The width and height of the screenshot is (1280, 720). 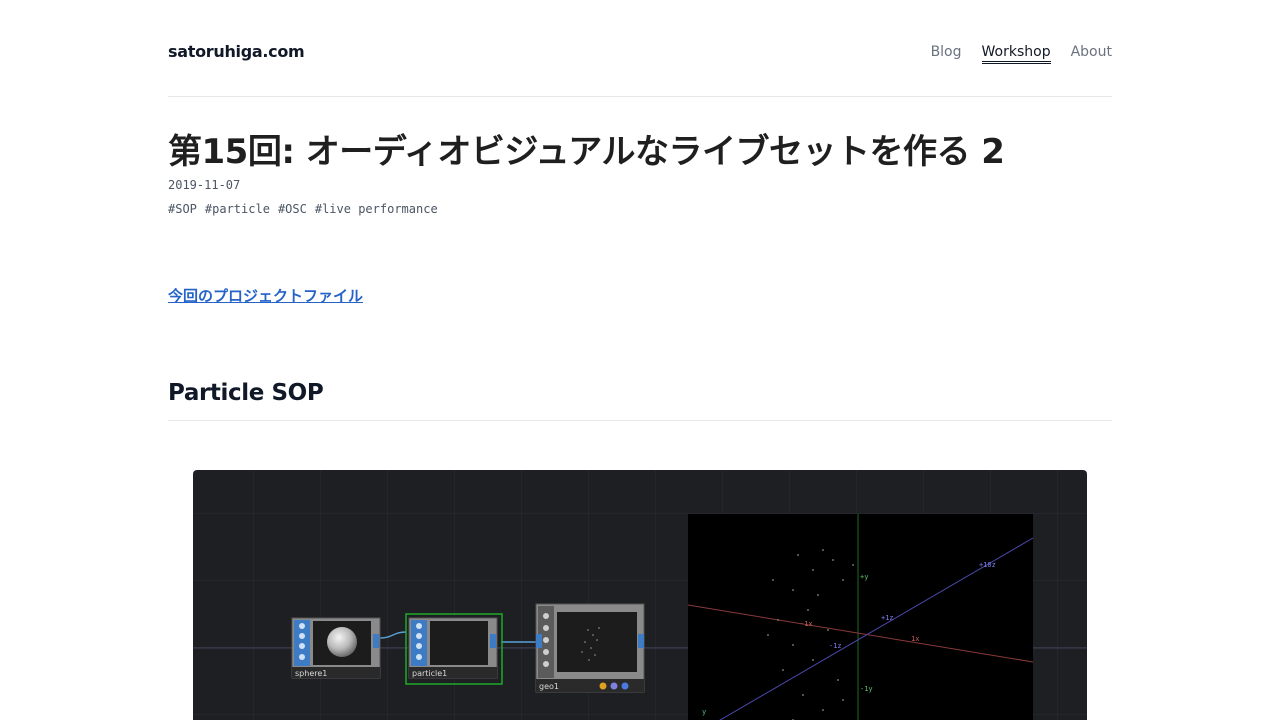 What do you see at coordinates (429, 673) in the screenshot?
I see `particle1-label: particle1` at bounding box center [429, 673].